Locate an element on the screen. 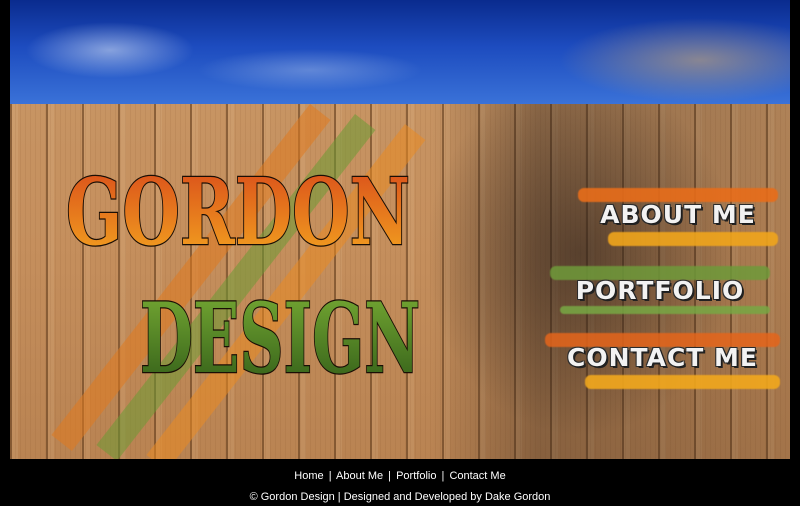  footer-link-contact-me: Contact Me is located at coordinates (477, 476).